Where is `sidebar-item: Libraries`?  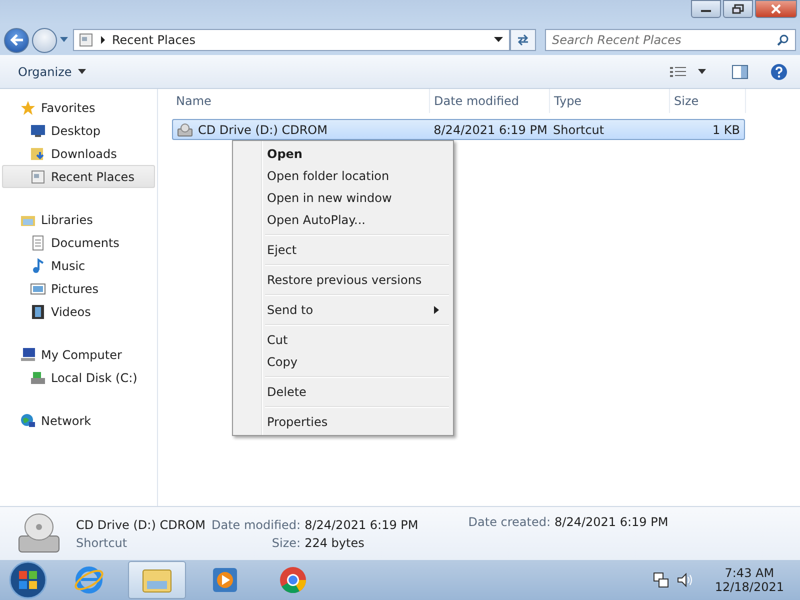
sidebar-item: Libraries is located at coordinates (78, 219).